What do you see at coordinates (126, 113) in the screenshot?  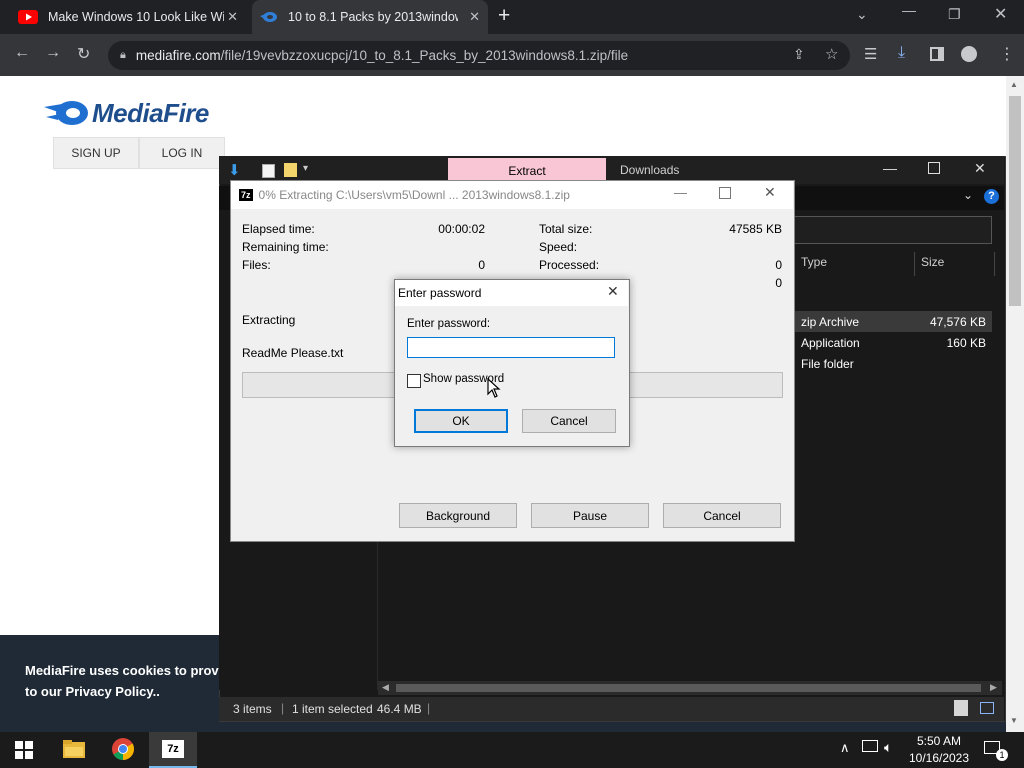 I see `mediafire-logo: MediaFire` at bounding box center [126, 113].